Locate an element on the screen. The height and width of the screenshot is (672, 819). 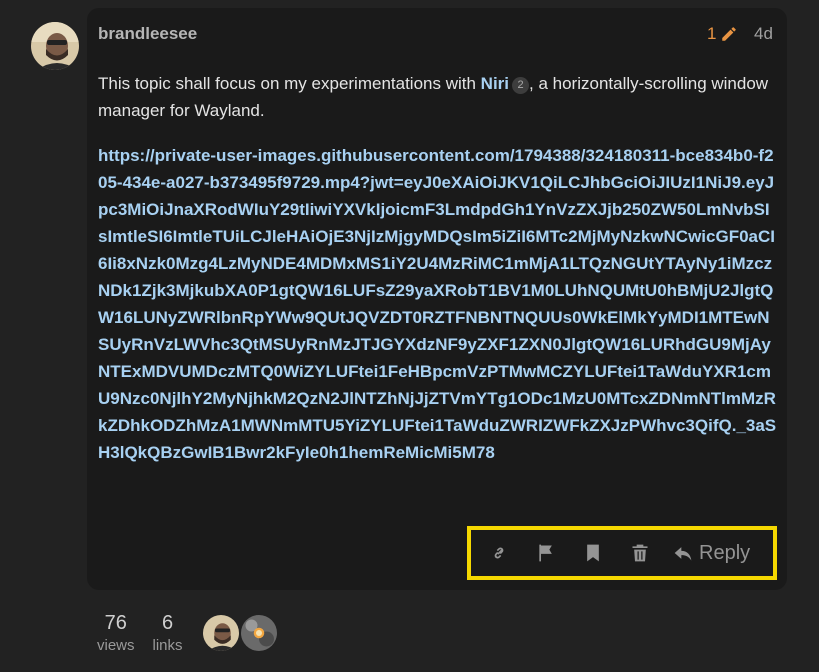
links-label: links is located at coordinates (167, 645).